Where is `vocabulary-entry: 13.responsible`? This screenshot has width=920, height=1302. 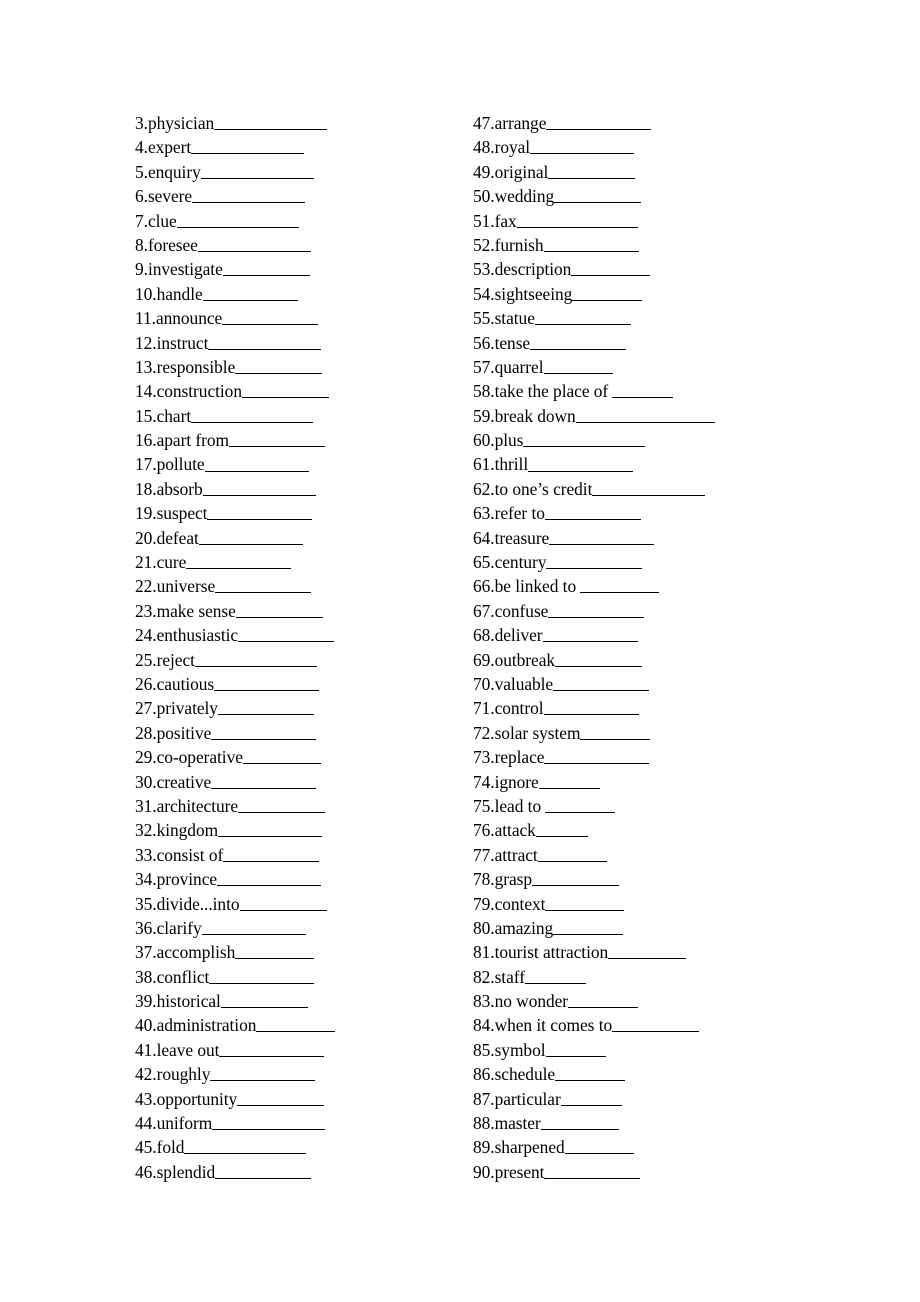
vocabulary-entry: 13.responsible is located at coordinates (304, 367).